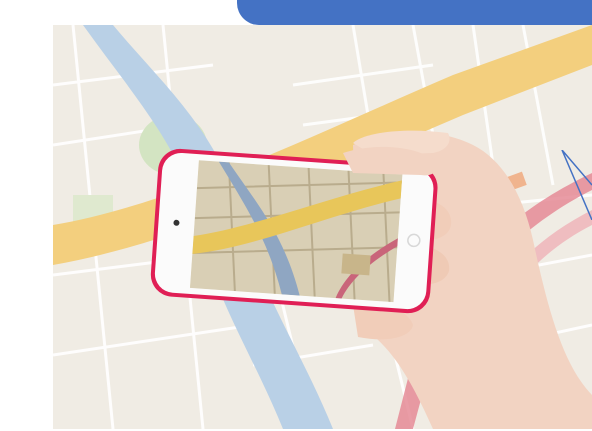  I want to click on phone-screen-map, so click(296, 231).